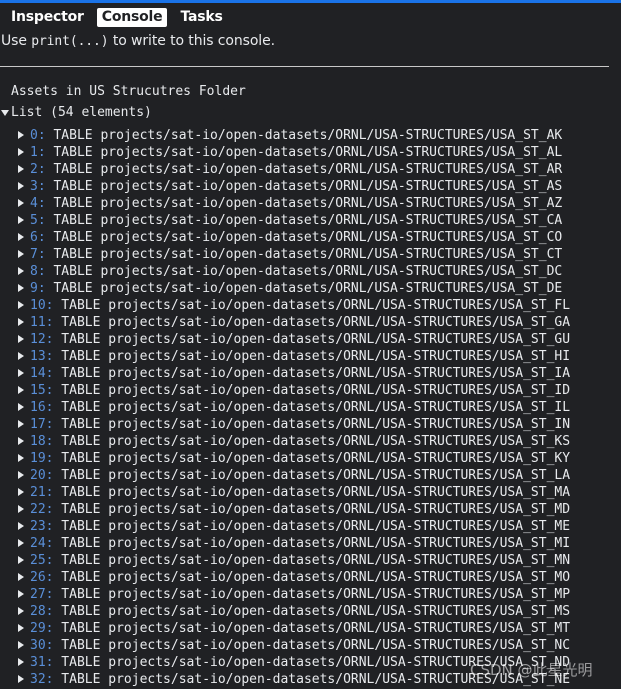 This screenshot has height=689, width=621. What do you see at coordinates (201, 17) in the screenshot?
I see `tab-tasks: Tasks` at bounding box center [201, 17].